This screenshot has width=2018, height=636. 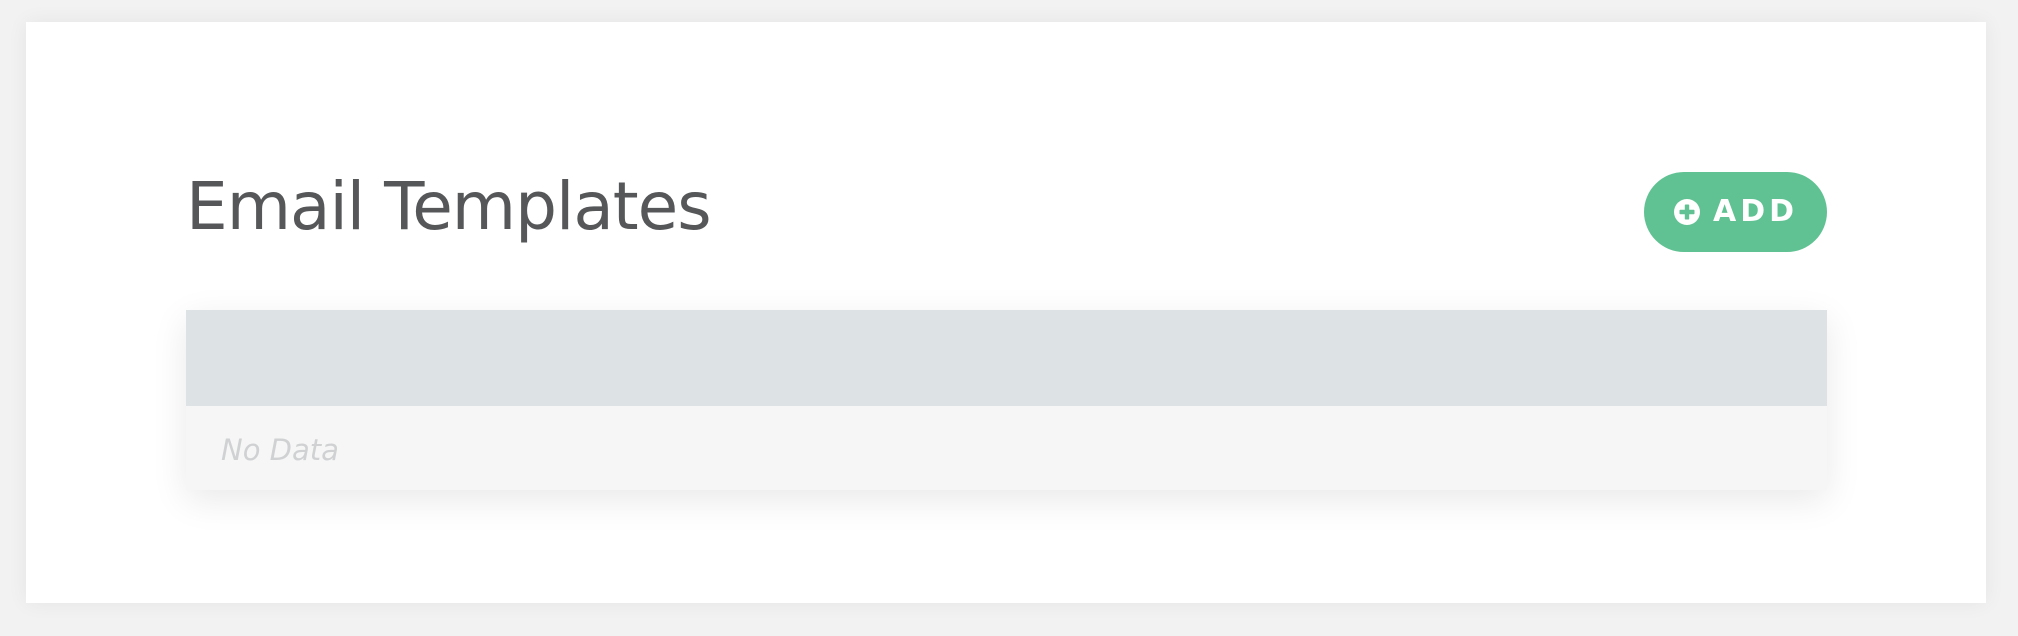 What do you see at coordinates (1006, 358) in the screenshot?
I see `table-header` at bounding box center [1006, 358].